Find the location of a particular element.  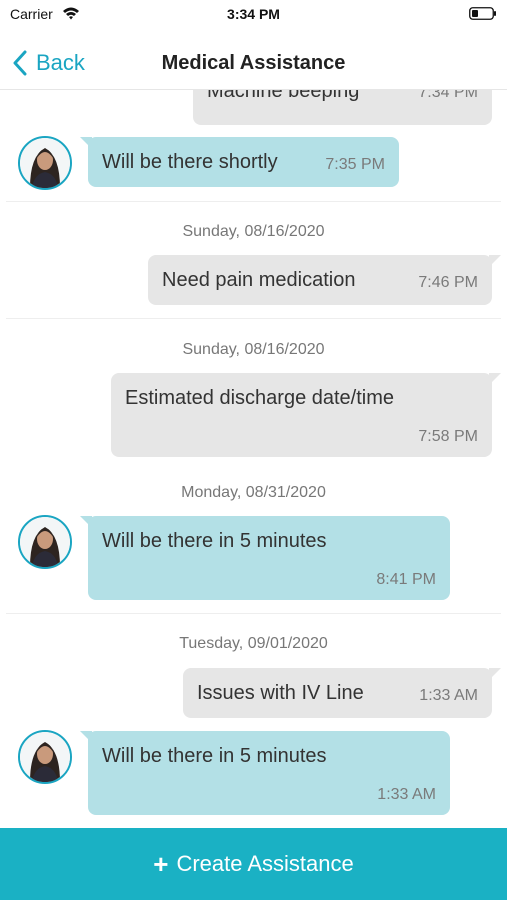

message-bubble-incoming: Will be there shortly 7:35 PM is located at coordinates (243, 162).